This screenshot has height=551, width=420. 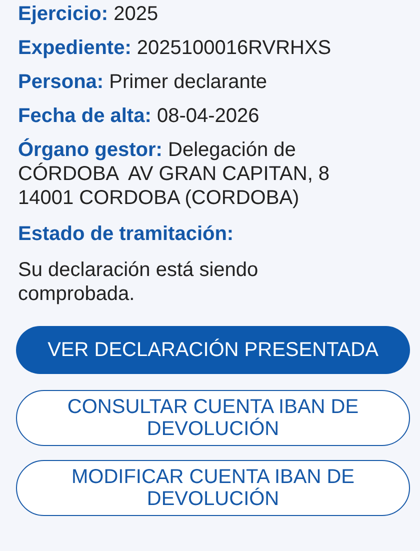 What do you see at coordinates (139, 116) in the screenshot?
I see `field-text: Fecha de alta: 08-04-2026` at bounding box center [139, 116].